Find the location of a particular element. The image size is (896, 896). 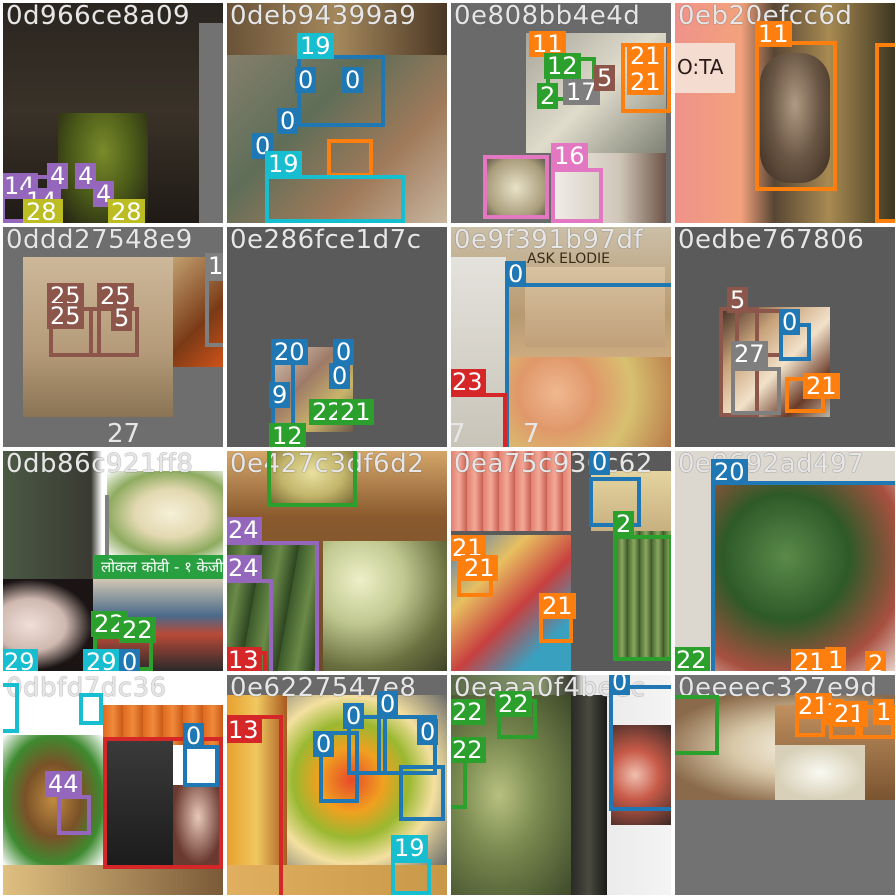

class-label: 24 is located at coordinates (244, 530).